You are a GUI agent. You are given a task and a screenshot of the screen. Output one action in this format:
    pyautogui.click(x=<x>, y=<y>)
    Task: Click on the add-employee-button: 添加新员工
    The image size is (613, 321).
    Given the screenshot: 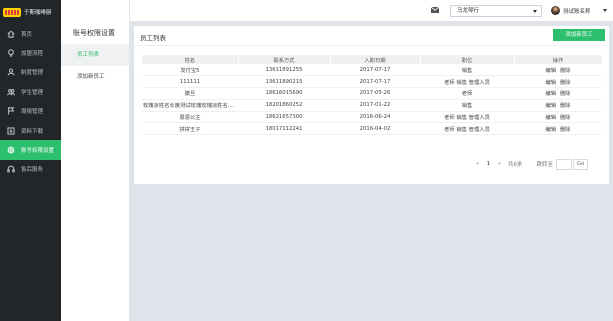 What is the action you would take?
    pyautogui.click(x=579, y=35)
    